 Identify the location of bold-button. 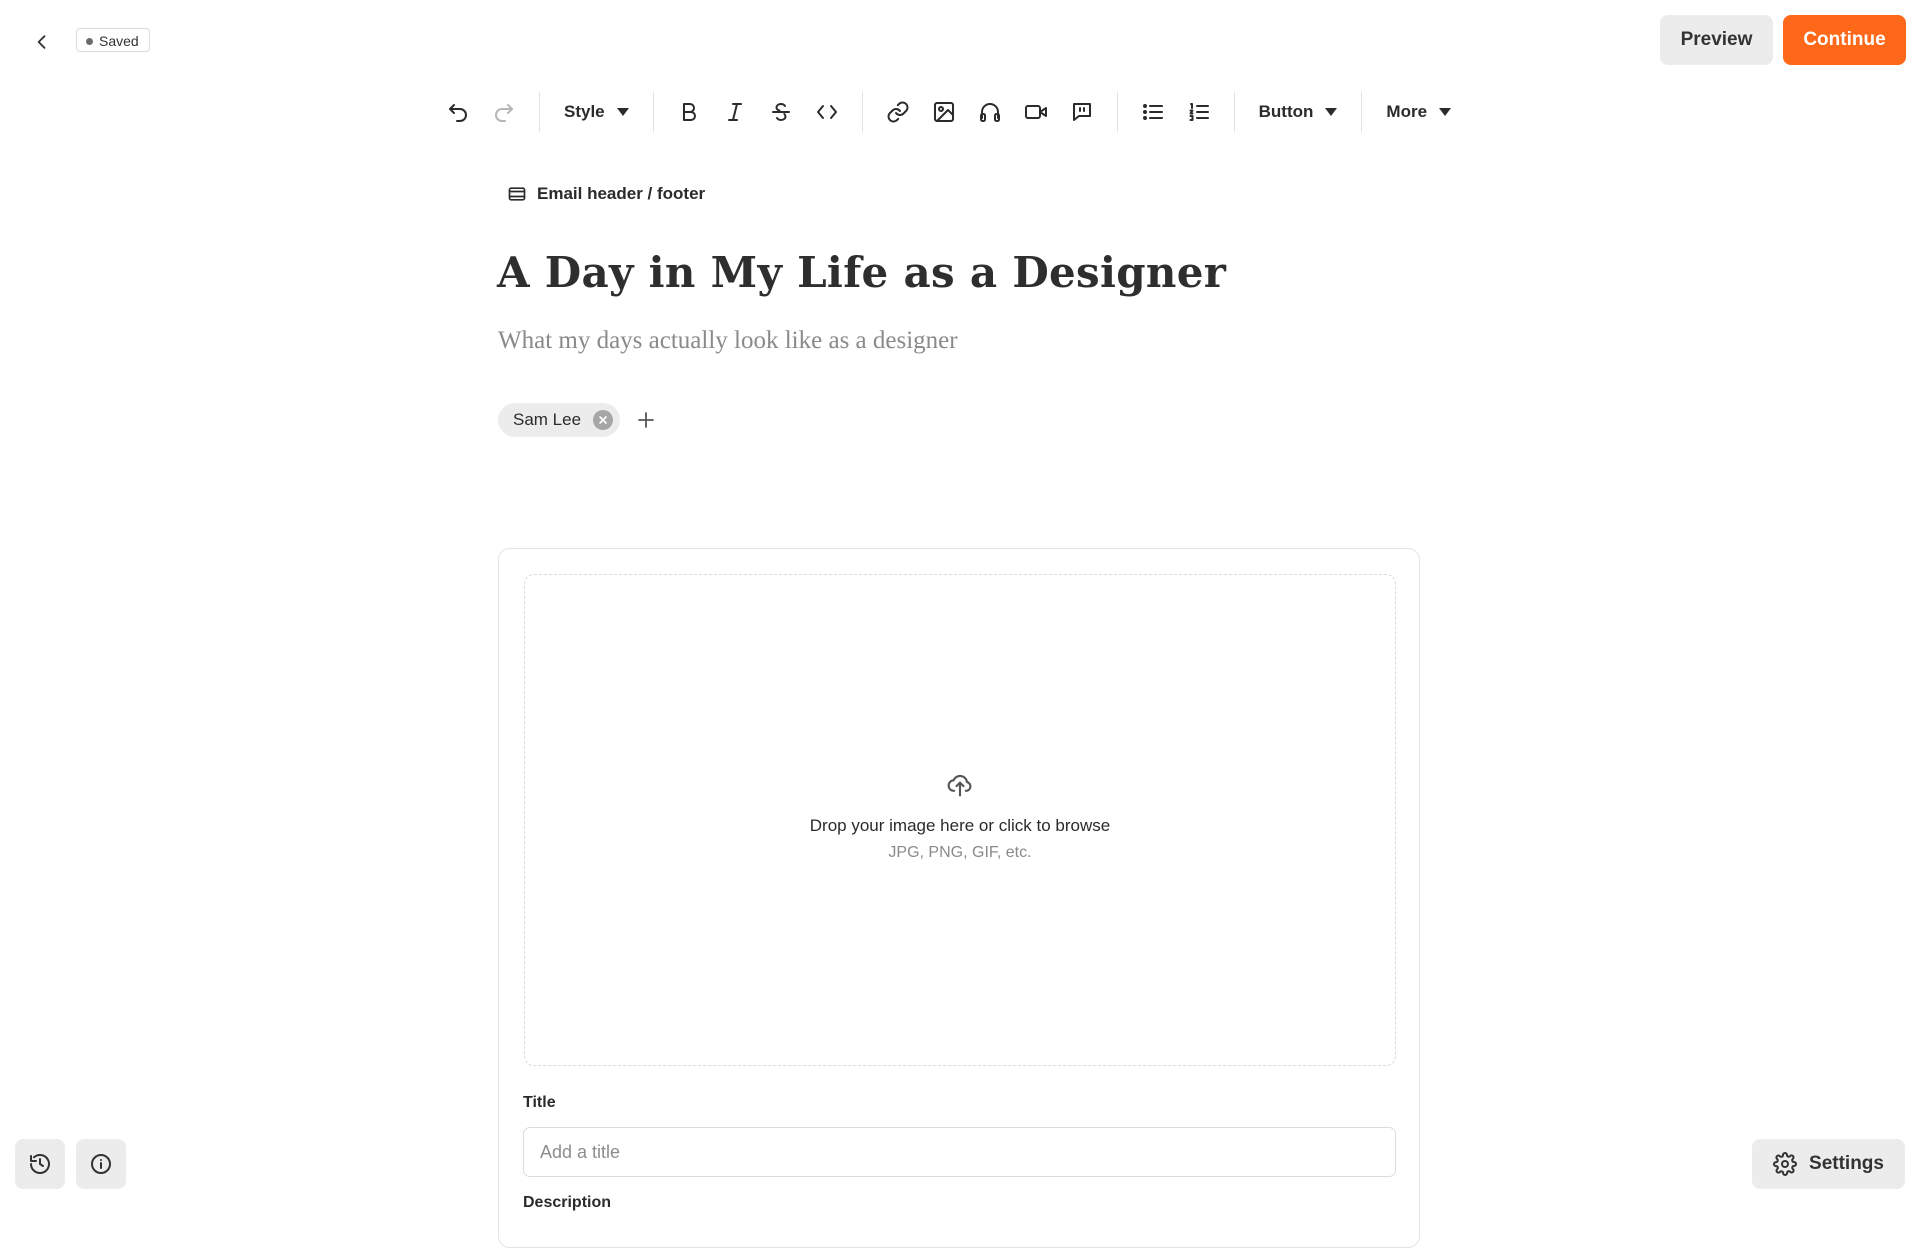
(689, 112).